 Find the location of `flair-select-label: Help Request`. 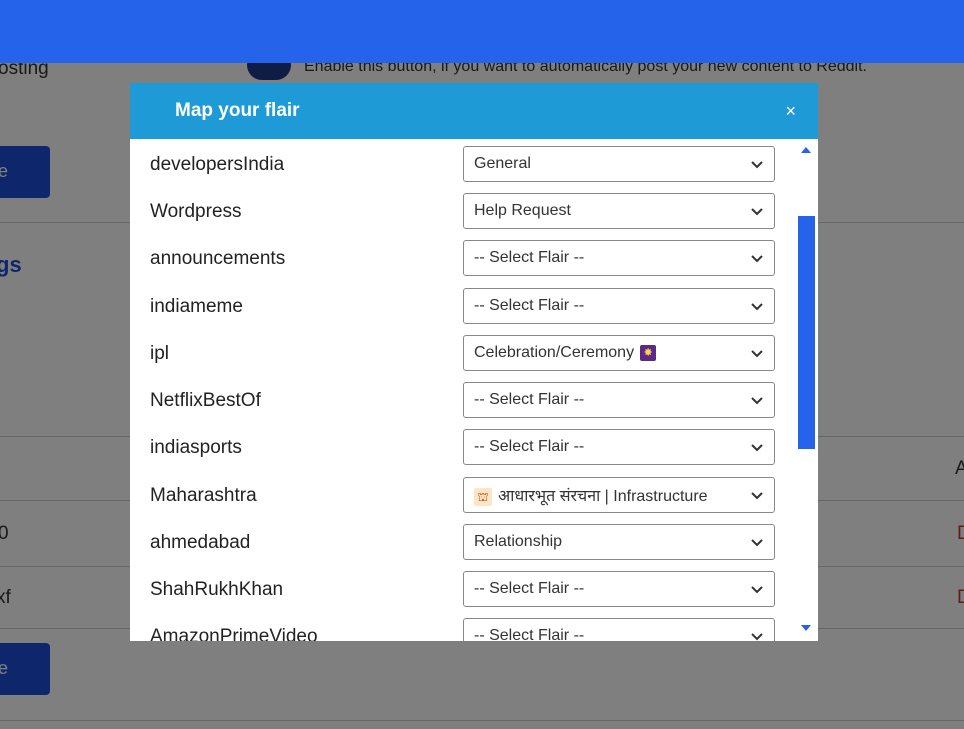

flair-select-label: Help Request is located at coordinates (522, 210).